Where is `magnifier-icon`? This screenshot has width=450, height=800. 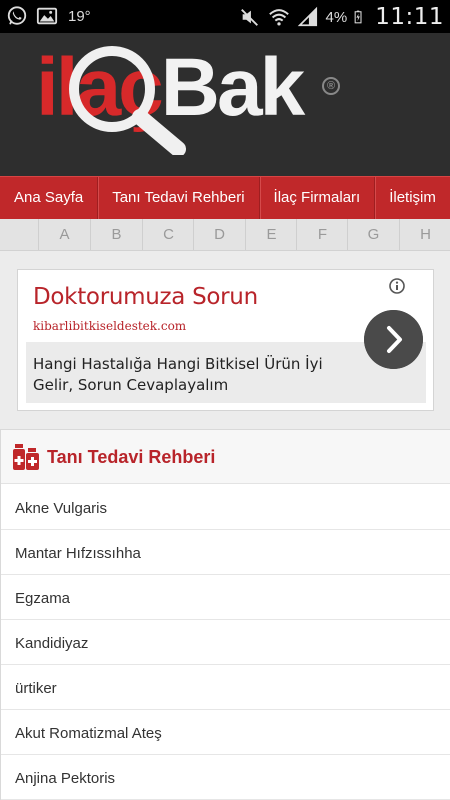 magnifier-icon is located at coordinates (127, 100).